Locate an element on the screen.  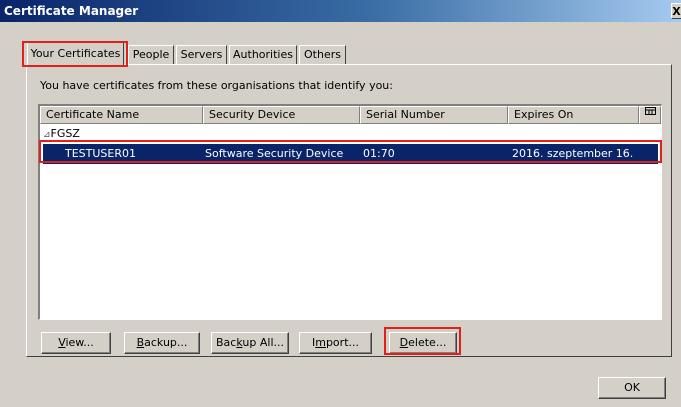
cell-certificate-name: TESTUSER01 is located at coordinates (100, 153).